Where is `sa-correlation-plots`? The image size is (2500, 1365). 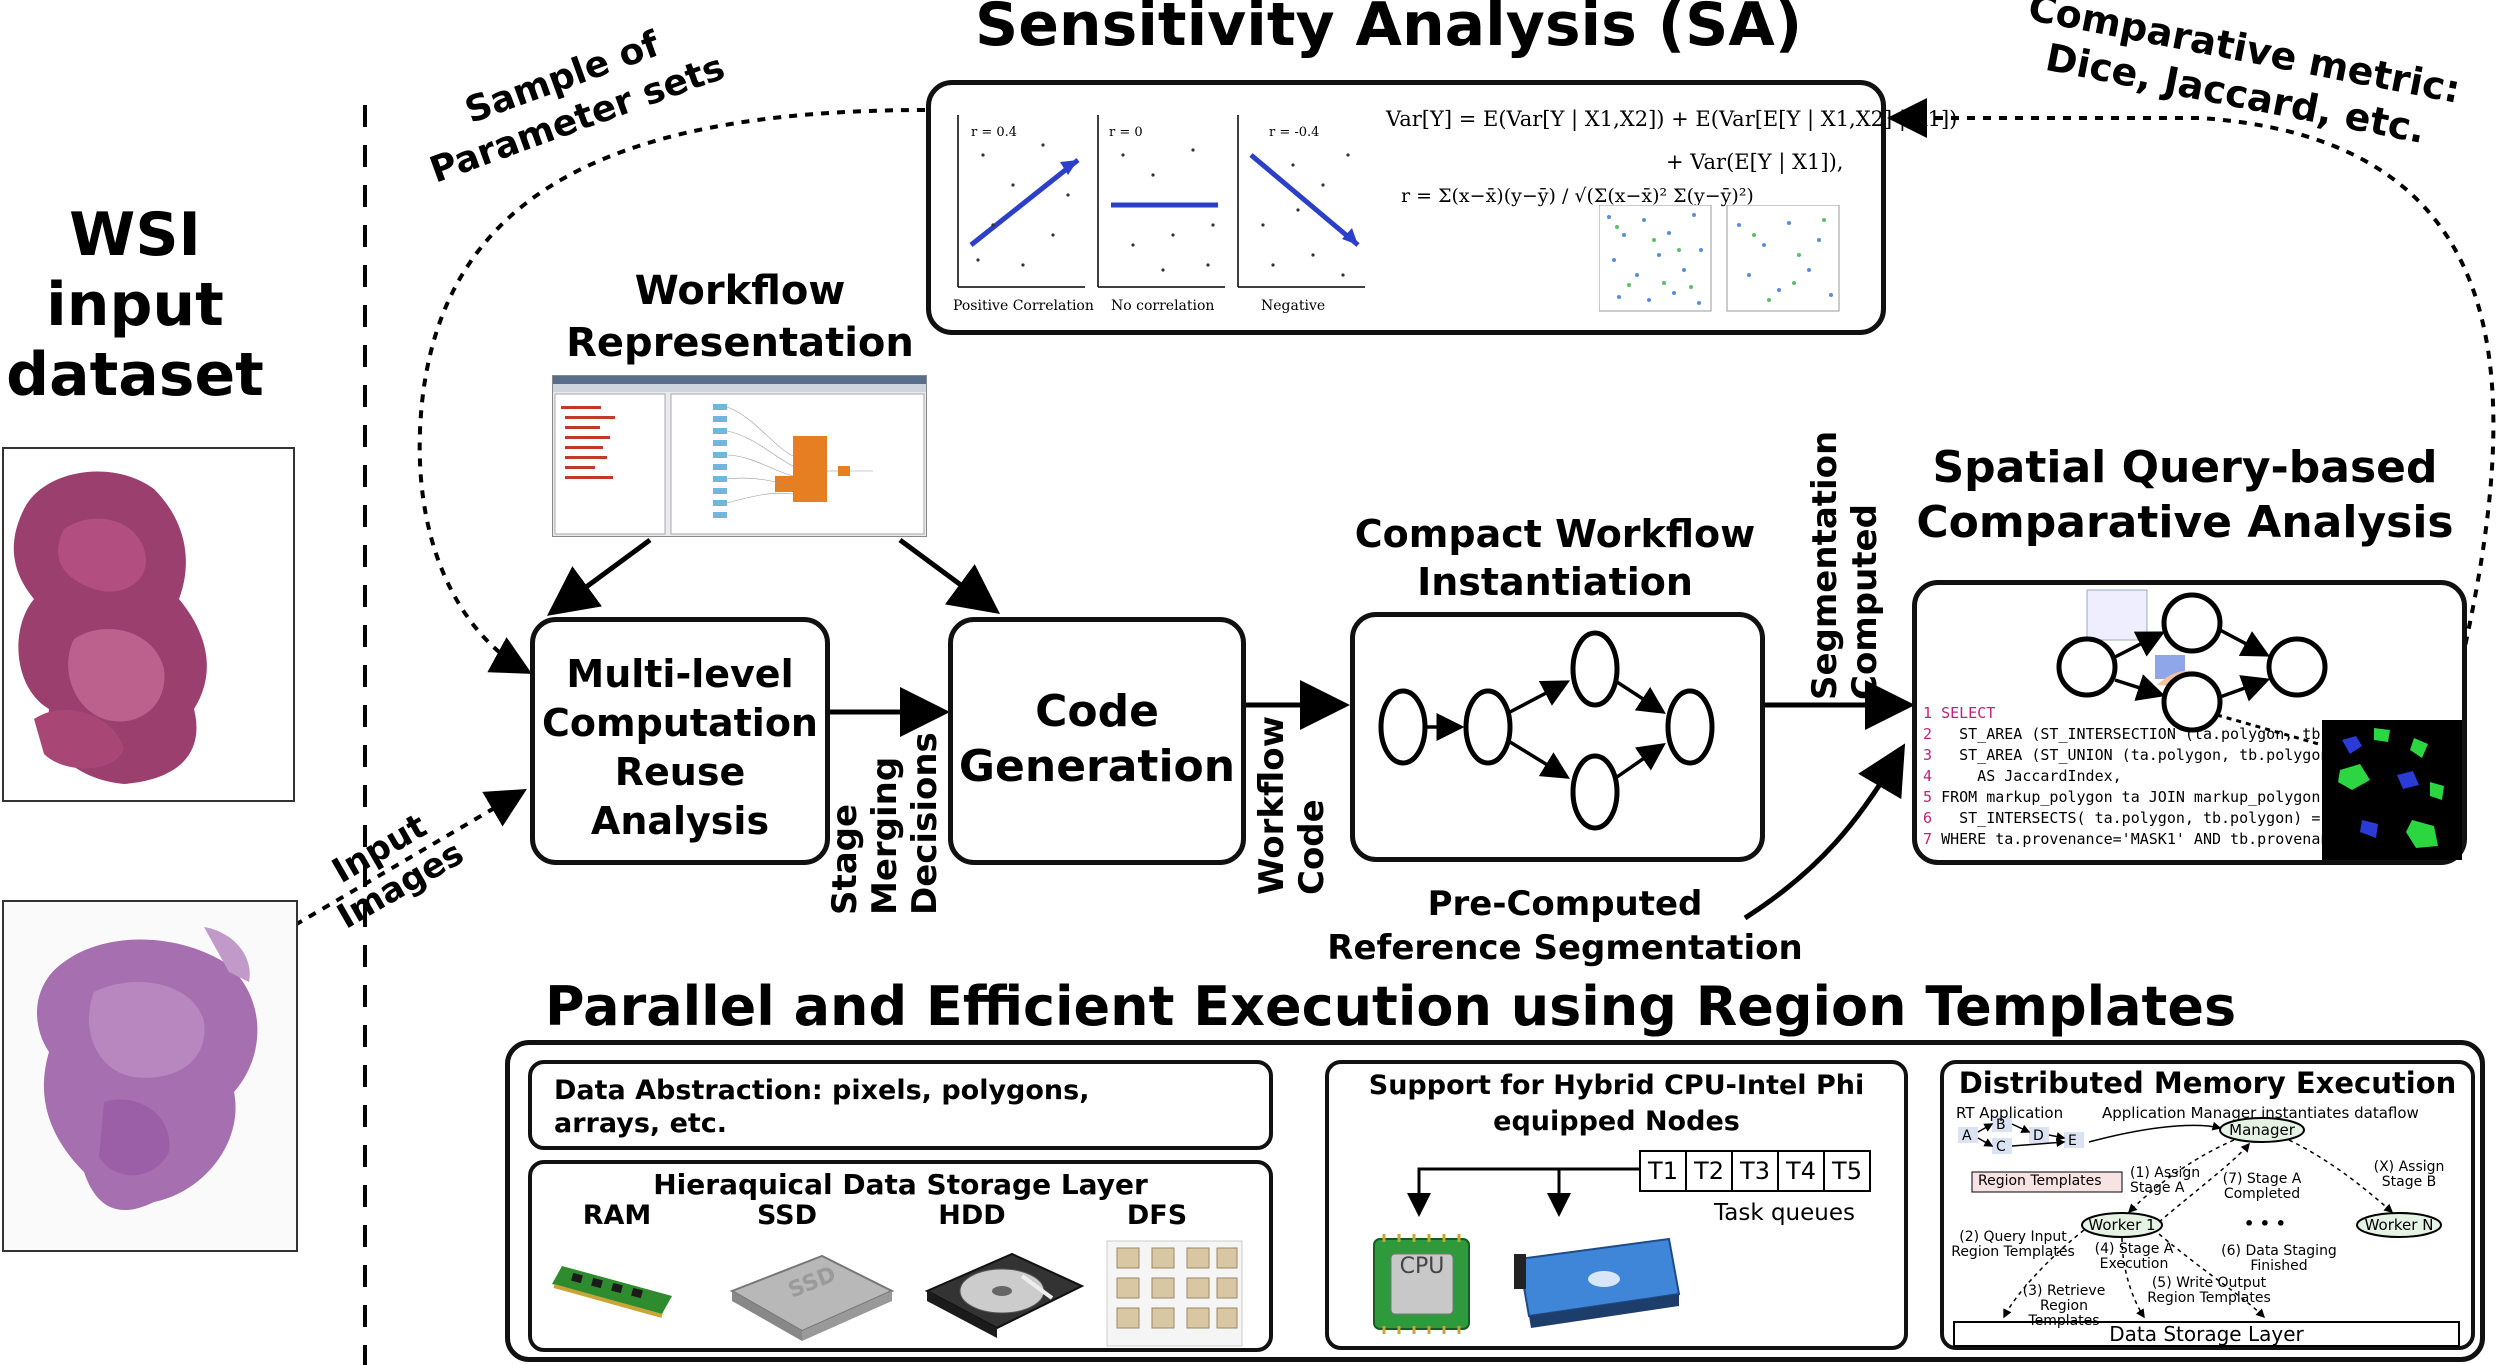
sa-correlation-plots is located at coordinates (1161, 201).